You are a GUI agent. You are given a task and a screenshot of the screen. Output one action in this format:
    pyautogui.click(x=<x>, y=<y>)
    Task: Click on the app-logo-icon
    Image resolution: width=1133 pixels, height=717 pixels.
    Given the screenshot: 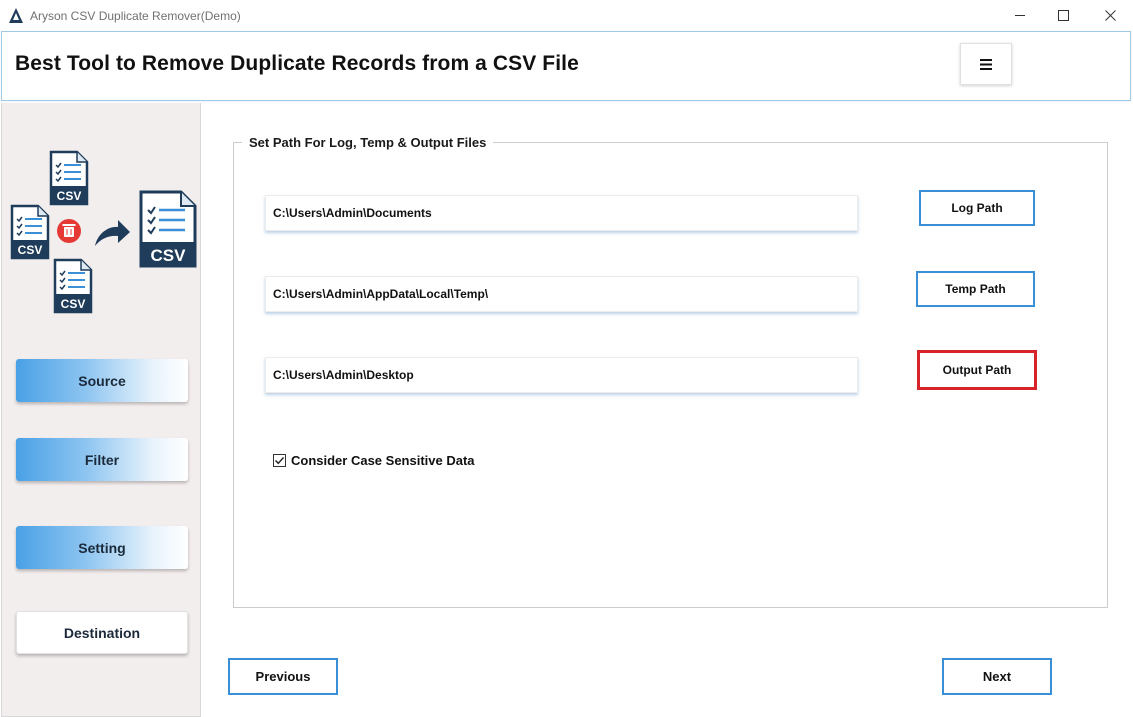 What is the action you would take?
    pyautogui.click(x=16, y=15)
    